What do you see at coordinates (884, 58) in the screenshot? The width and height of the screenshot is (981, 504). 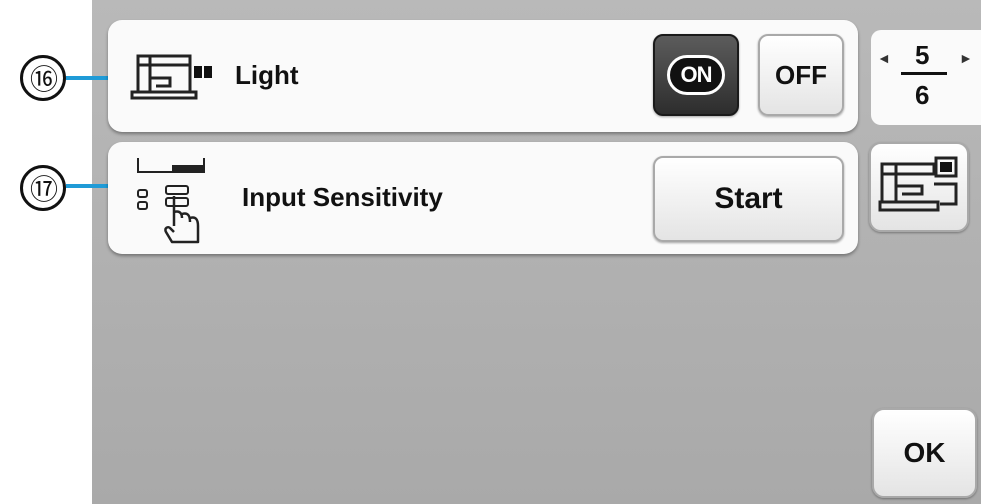 I see `prev-page-icon: ◄` at bounding box center [884, 58].